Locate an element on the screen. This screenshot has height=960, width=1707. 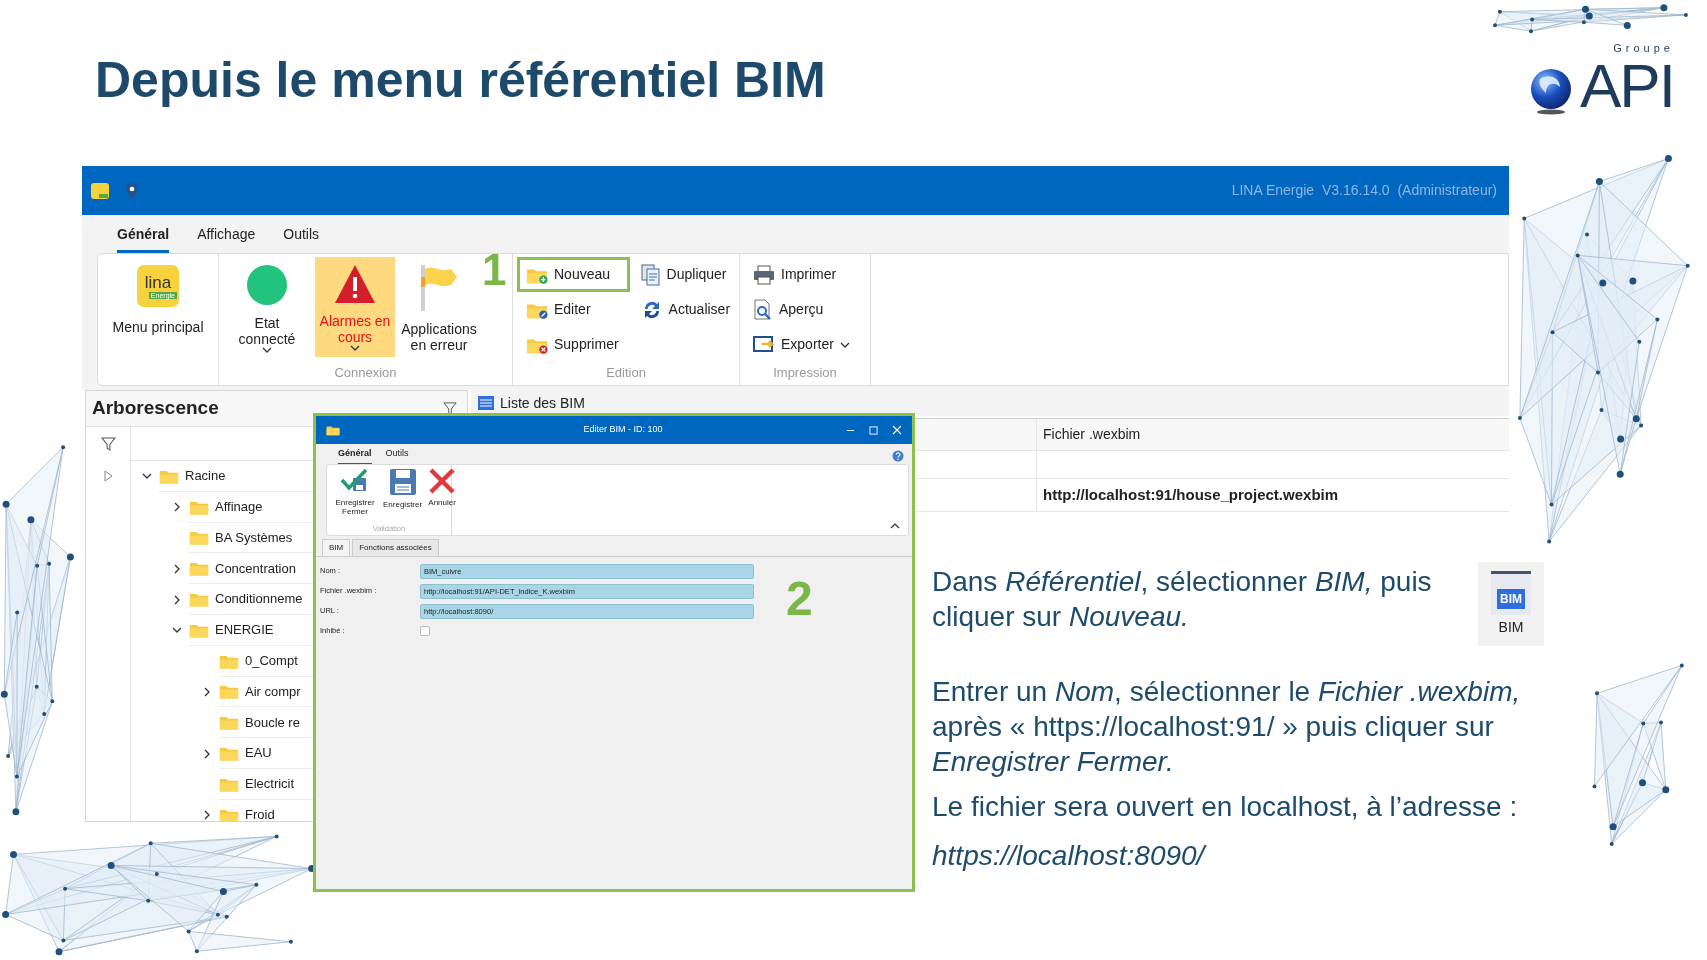
step-number: 2 is located at coordinates (799, 599).